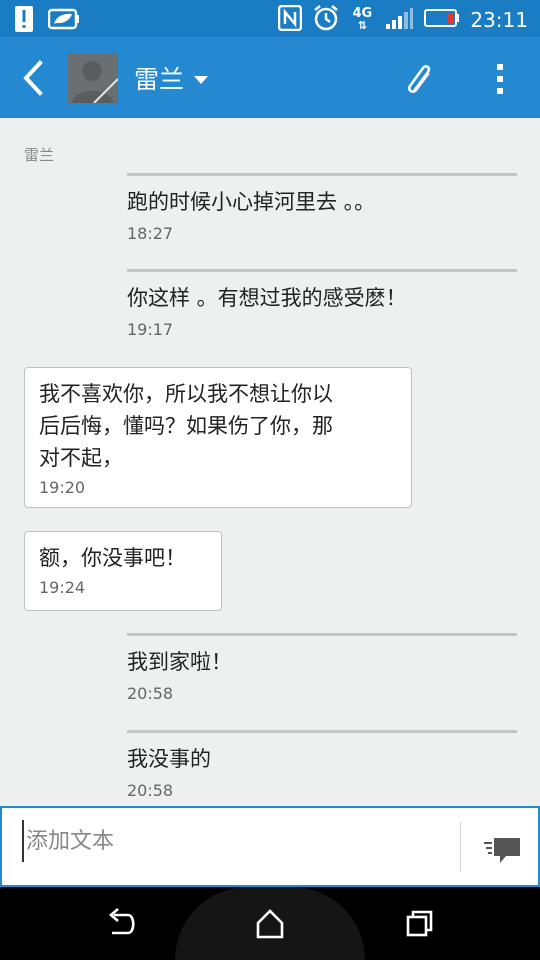  I want to click on signal-icon, so click(399, 20).